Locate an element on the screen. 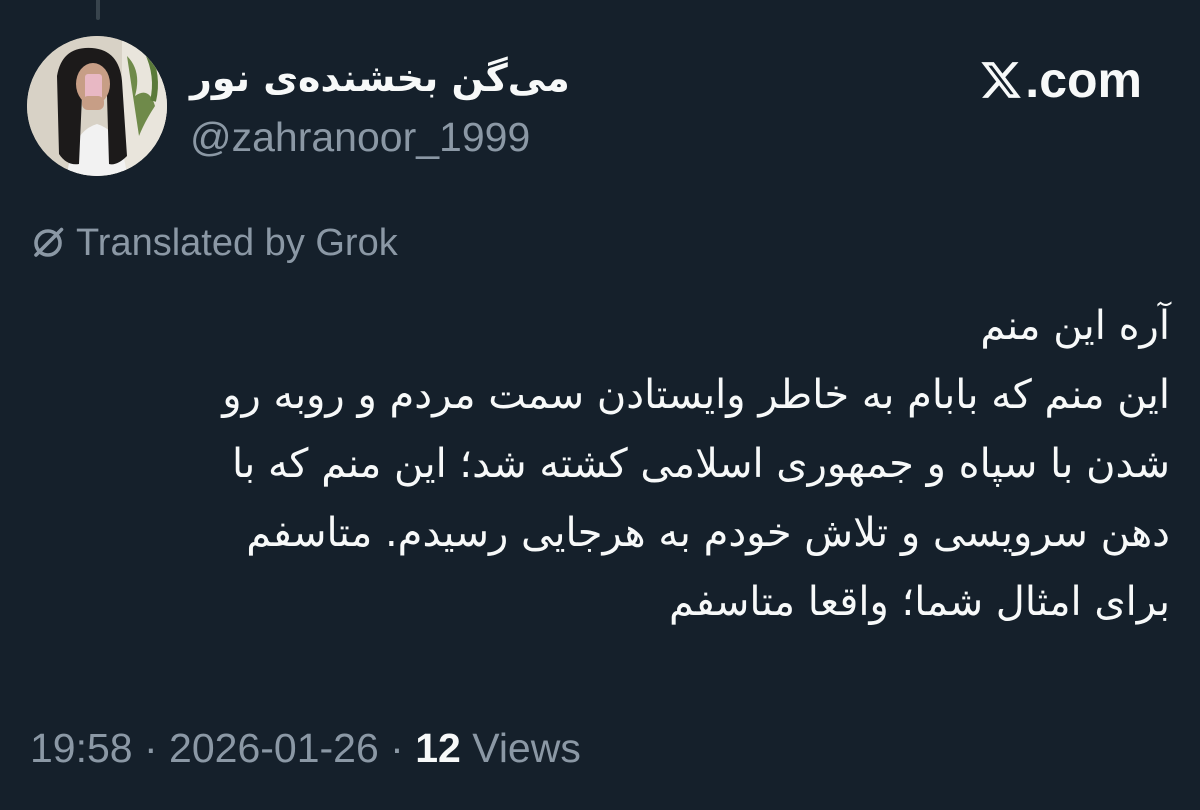 The width and height of the screenshot is (1200, 810). translation-notice: Translated by Grok is located at coordinates (214, 243).